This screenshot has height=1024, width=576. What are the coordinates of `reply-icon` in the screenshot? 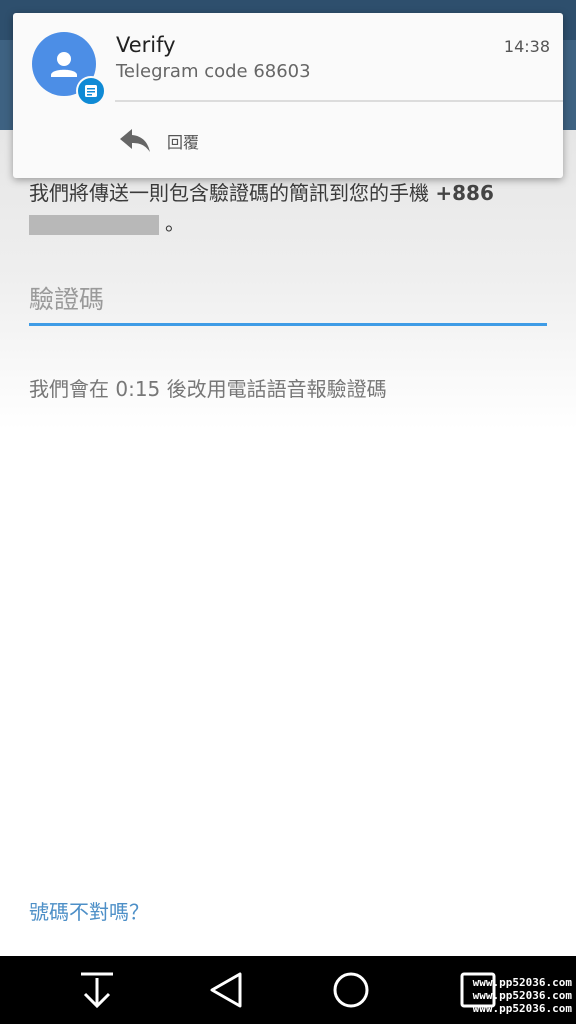 It's located at (135, 140).